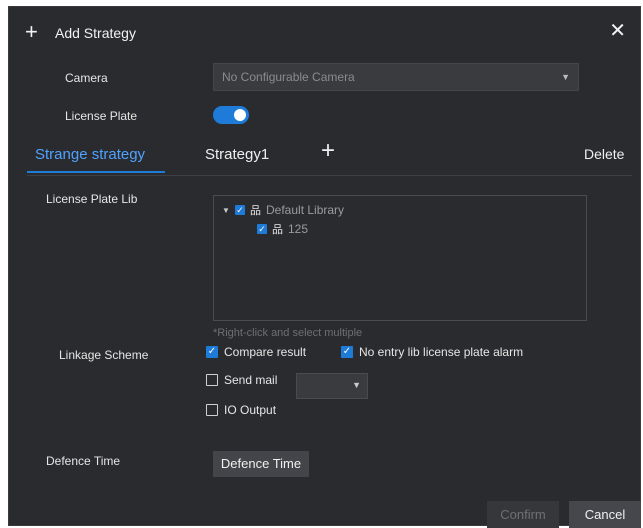  What do you see at coordinates (96, 172) in the screenshot?
I see `active-tab-indicator` at bounding box center [96, 172].